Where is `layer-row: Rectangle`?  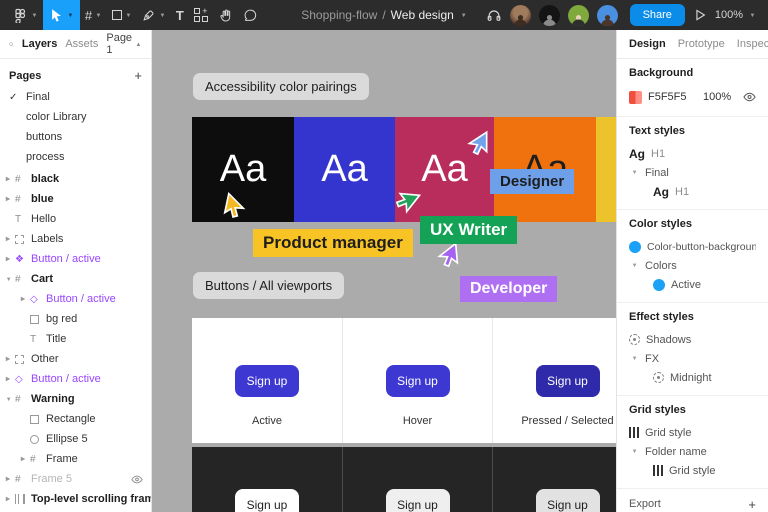 layer-row: Rectangle is located at coordinates (75, 419).